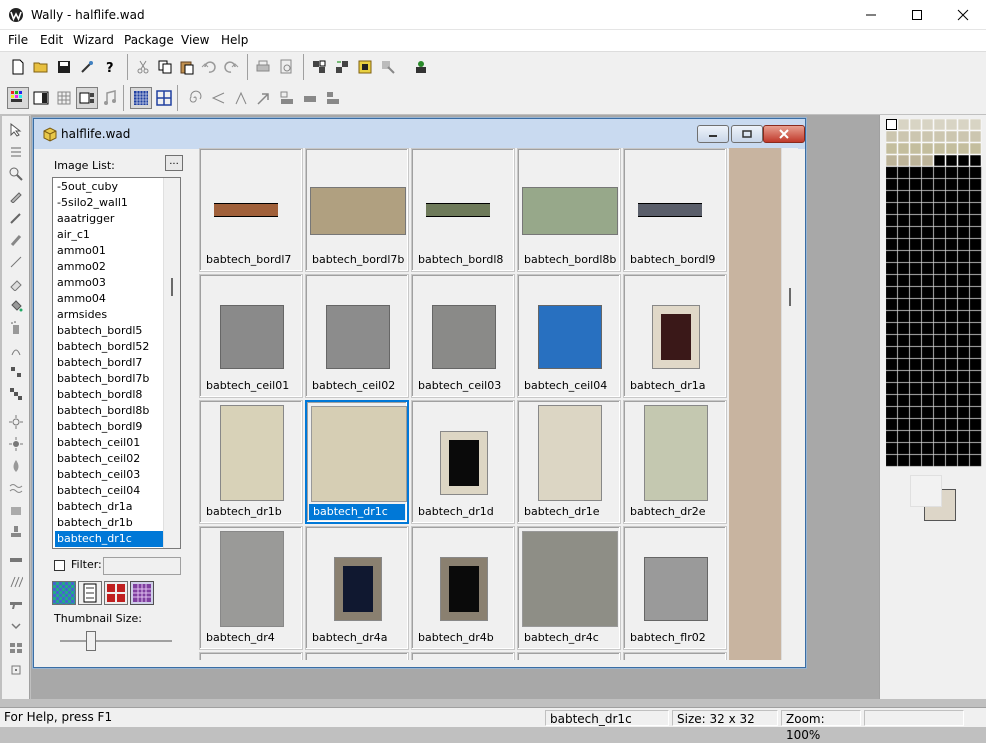 This screenshot has width=986, height=743. I want to click on stamp-tool, so click(16, 532).